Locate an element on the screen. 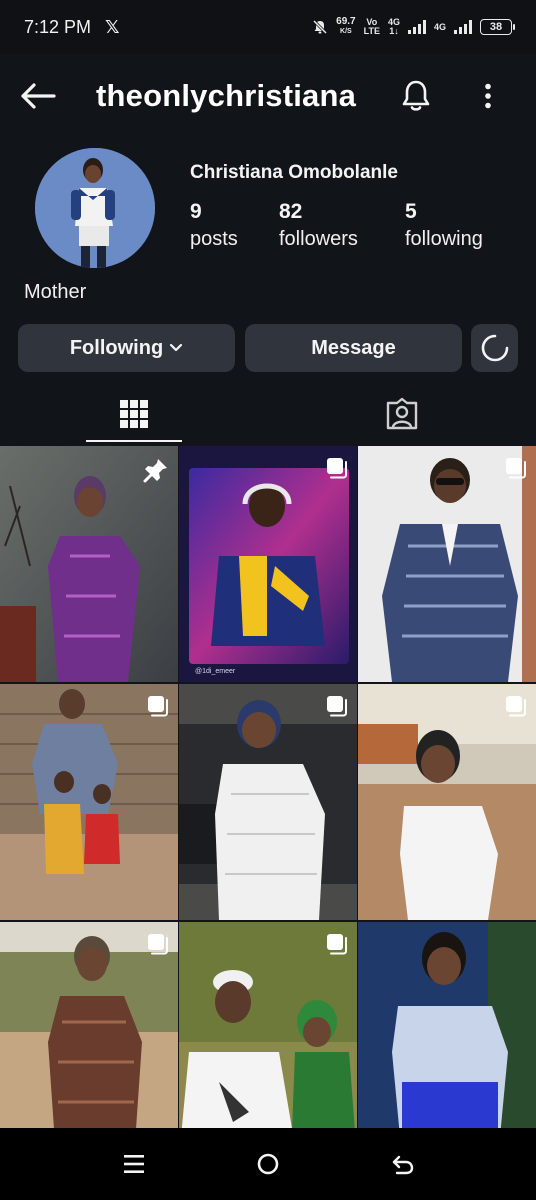  battery-level: 38 is located at coordinates (496, 27).